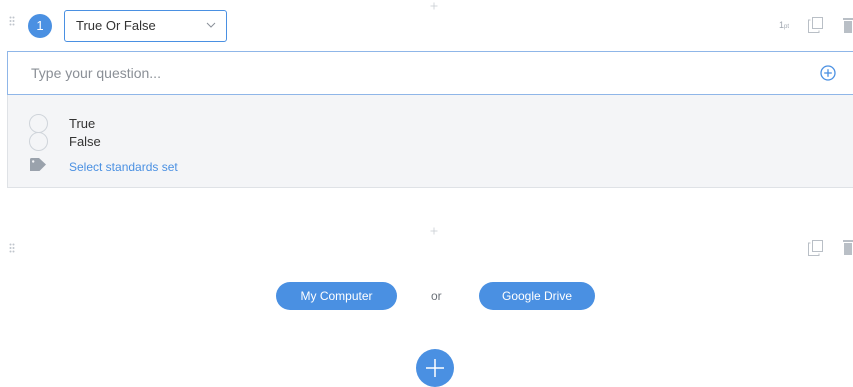 Image resolution: width=853 pixels, height=387 pixels. What do you see at coordinates (38, 164) in the screenshot?
I see `tag-icon` at bounding box center [38, 164].